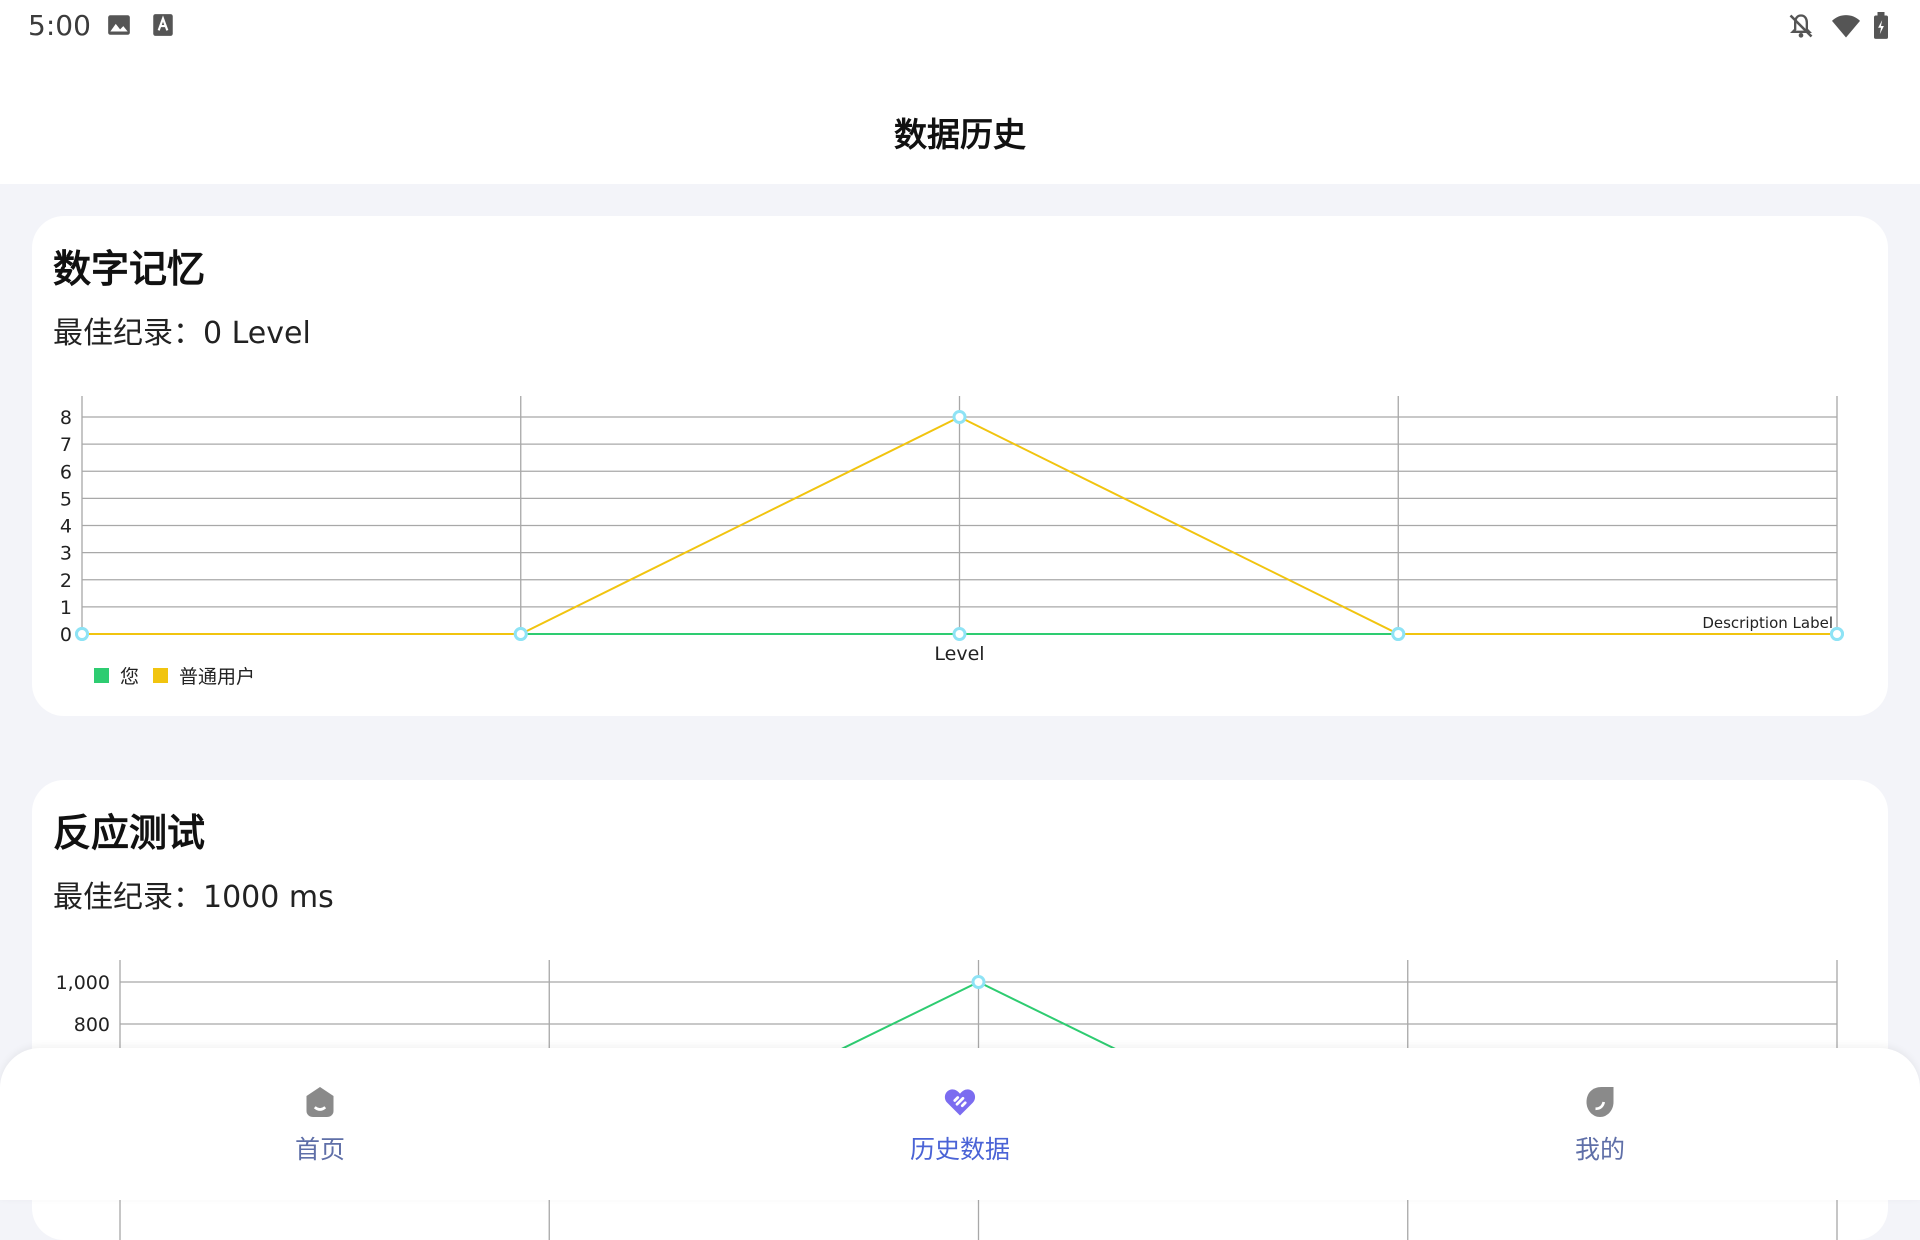 This screenshot has height=1240, width=1920. Describe the element at coordinates (66, 472) in the screenshot. I see `y-tick-label: 6` at that location.